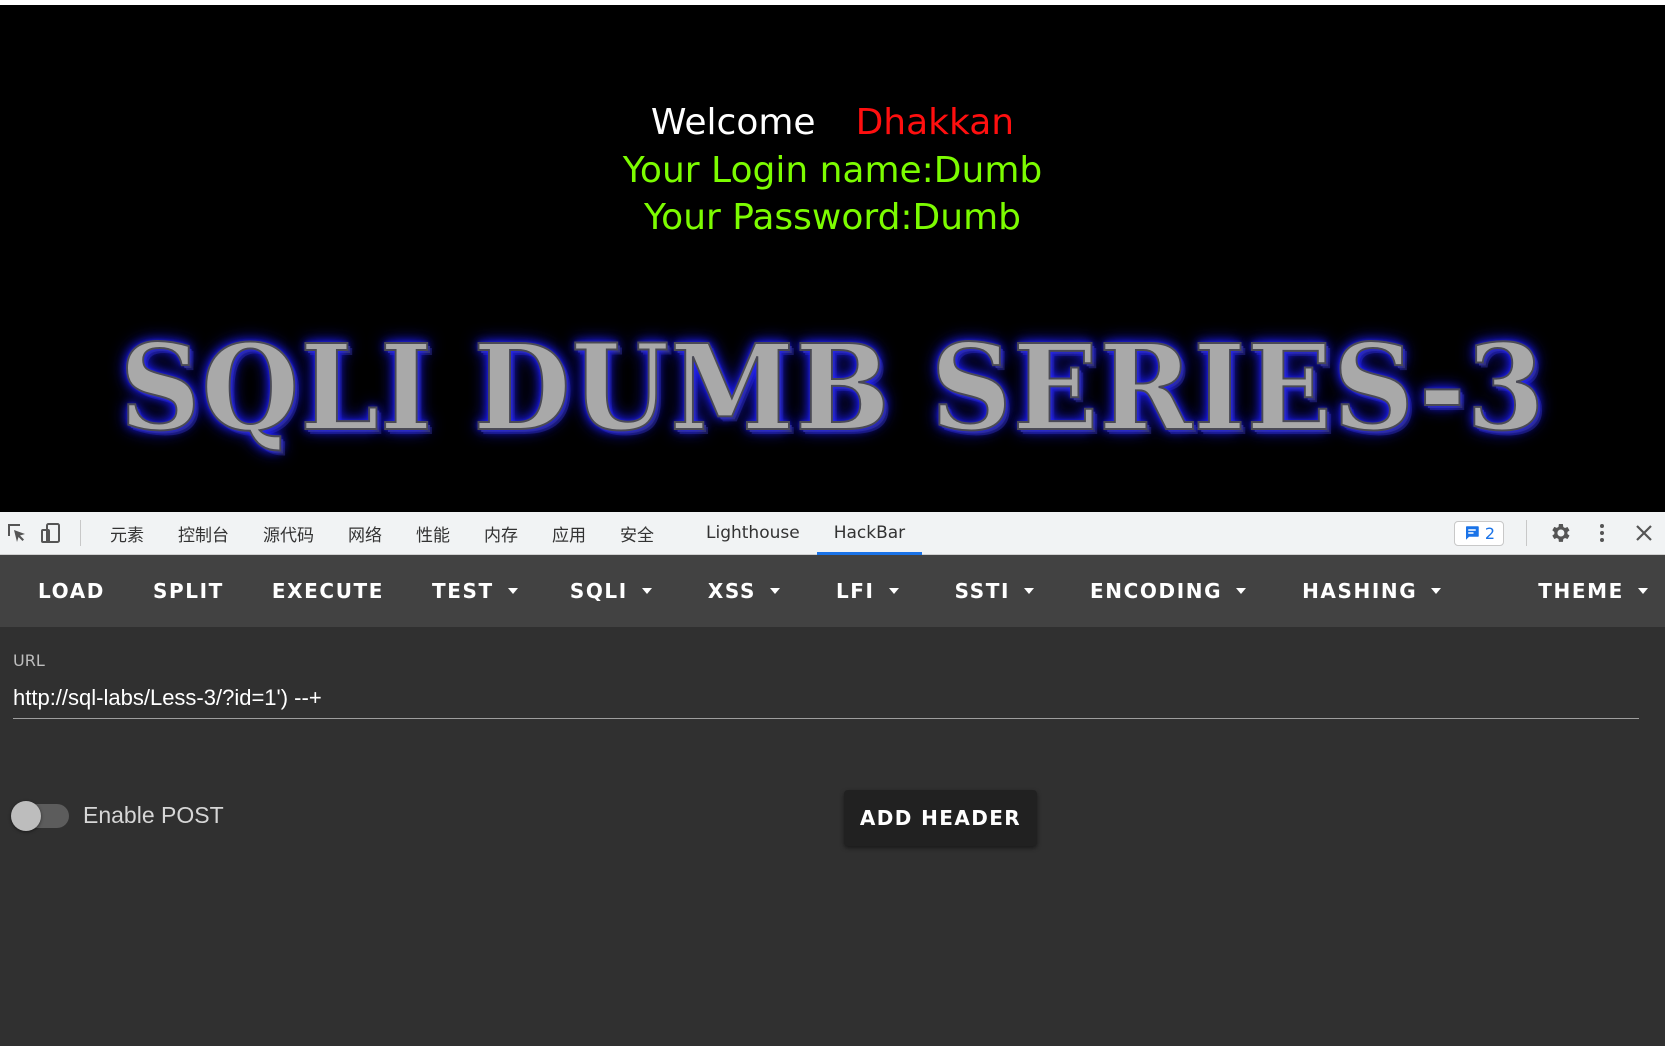 This screenshot has height=1046, width=1665. I want to click on load-label: LOAD, so click(71, 591).